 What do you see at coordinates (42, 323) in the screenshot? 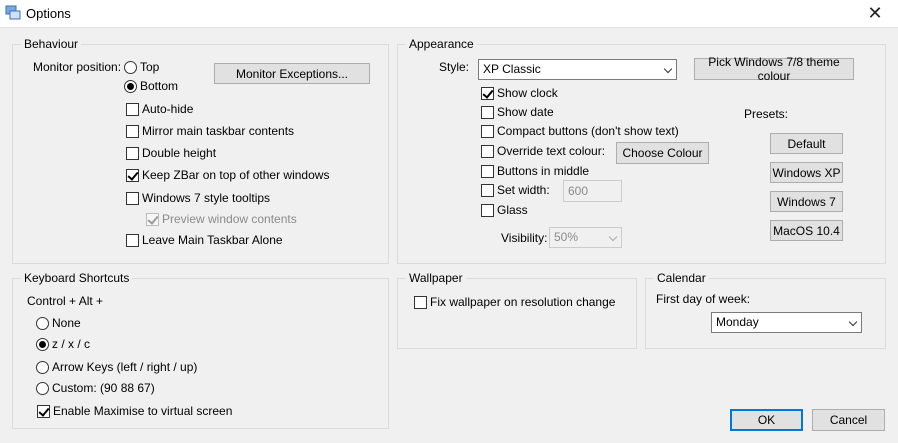
I see `shortcut-none-radio` at bounding box center [42, 323].